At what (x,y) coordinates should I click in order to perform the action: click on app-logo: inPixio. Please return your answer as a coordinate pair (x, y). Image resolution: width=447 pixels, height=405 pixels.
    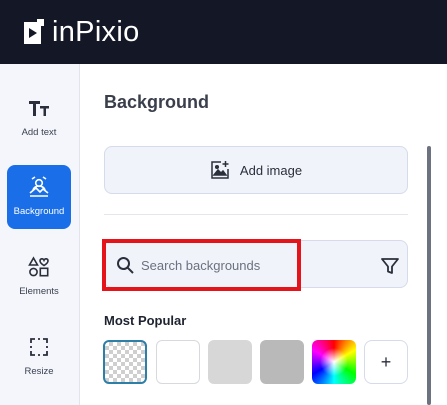
    Looking at the image, I should click on (81, 32).